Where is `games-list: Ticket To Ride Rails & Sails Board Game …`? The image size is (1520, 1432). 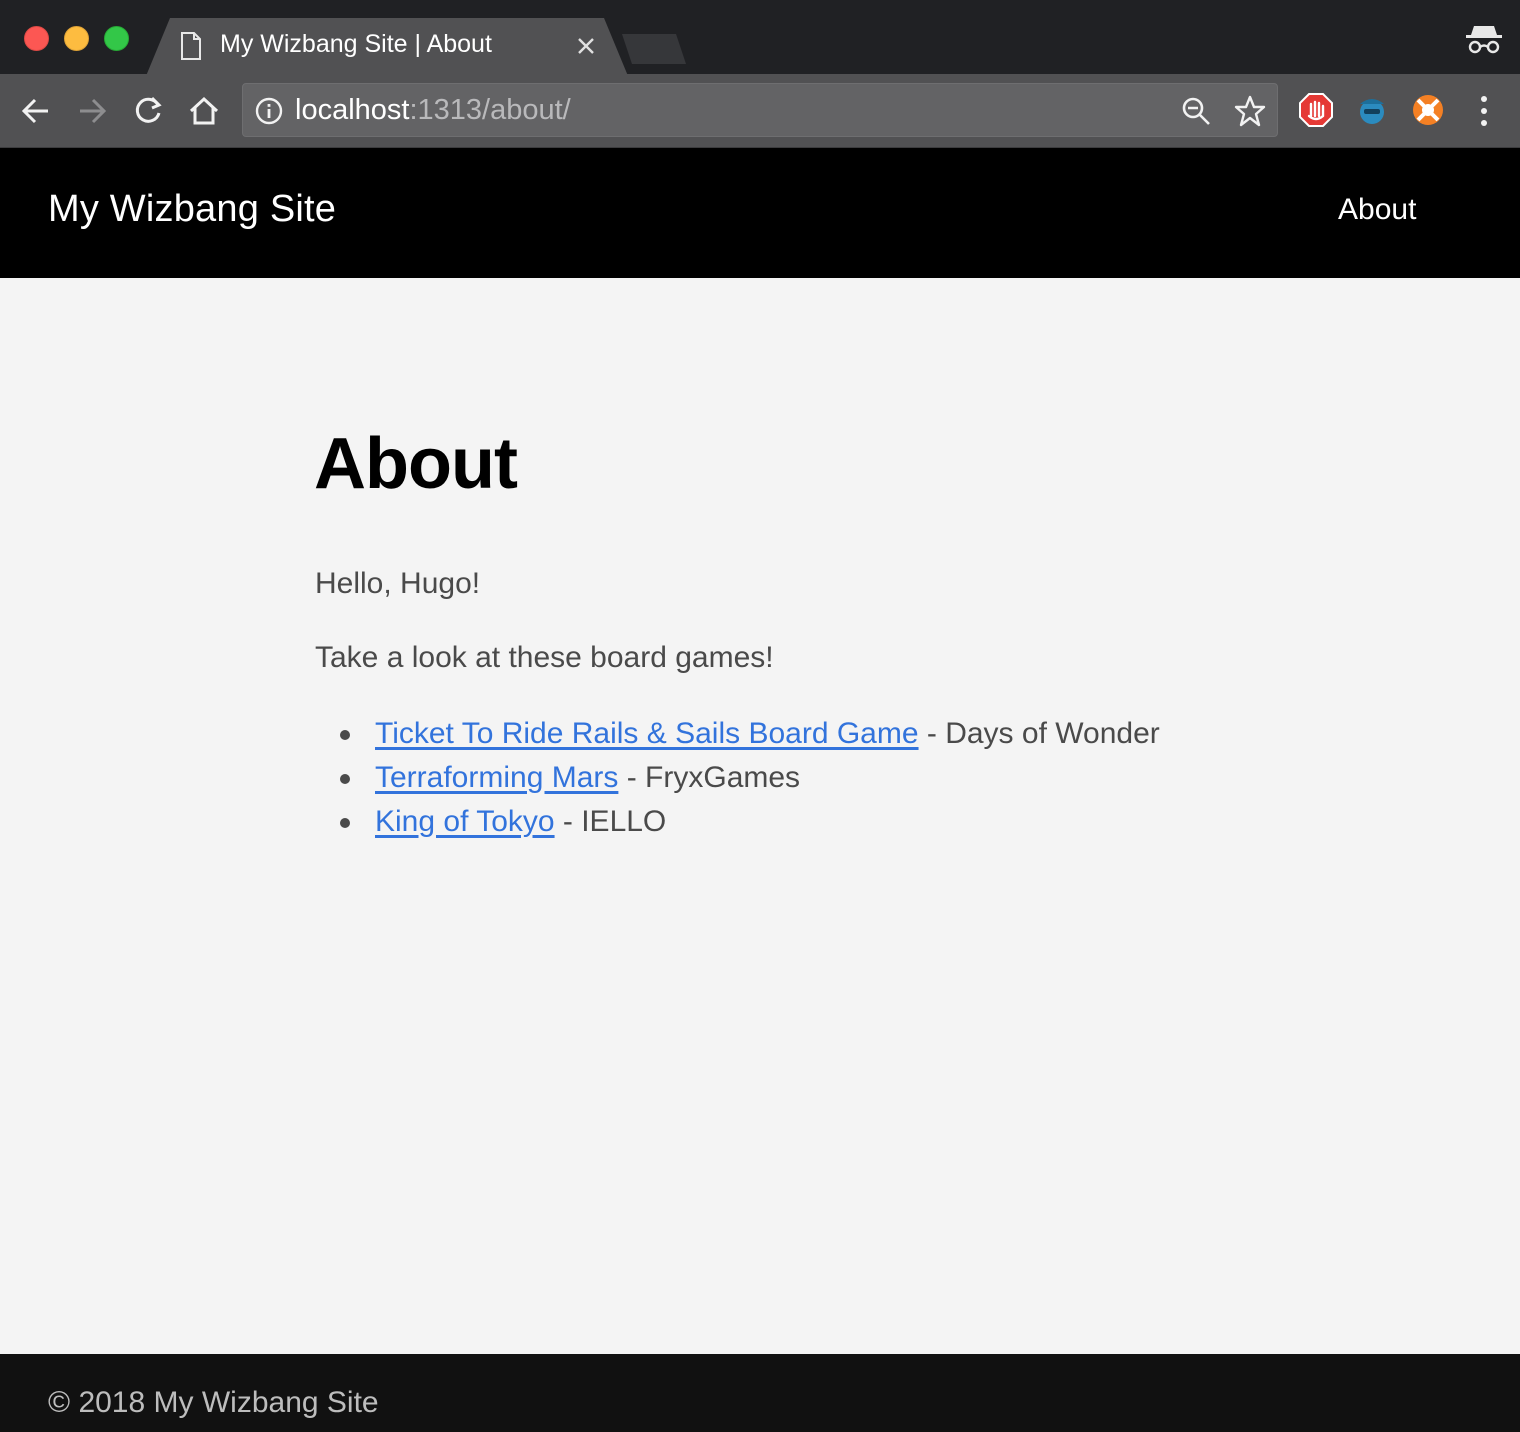
games-list: Ticket To Ride Rails & Sails Board Game … is located at coordinates (737, 778).